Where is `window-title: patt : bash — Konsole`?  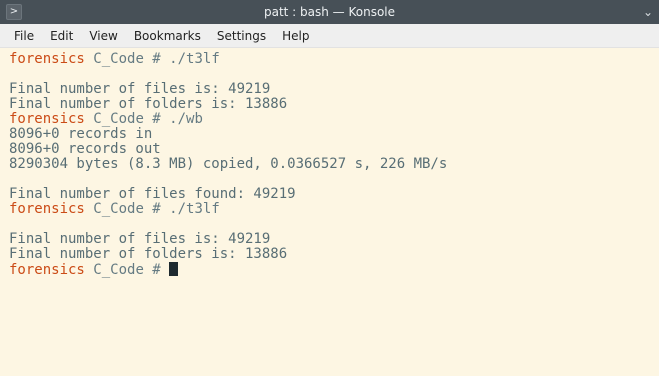
window-title: patt : bash — Konsole is located at coordinates (329, 12).